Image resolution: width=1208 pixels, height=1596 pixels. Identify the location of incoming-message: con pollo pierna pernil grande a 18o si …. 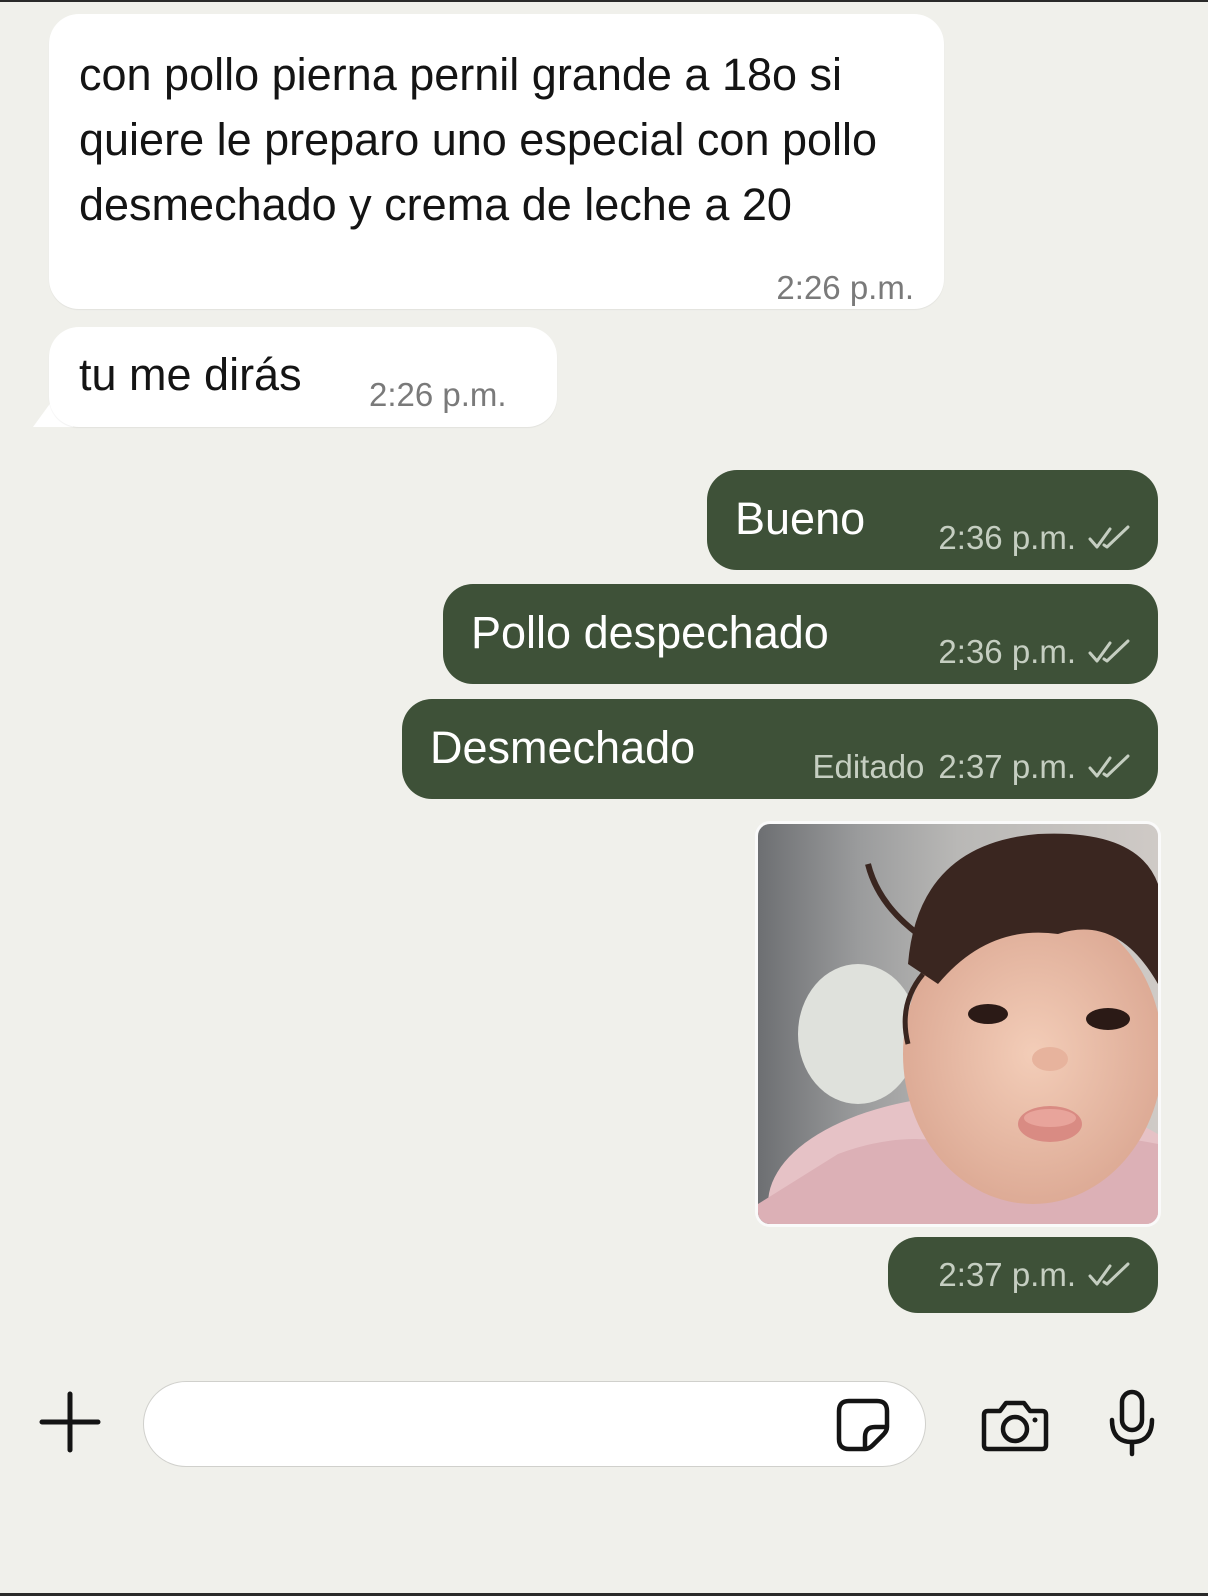
(496, 161).